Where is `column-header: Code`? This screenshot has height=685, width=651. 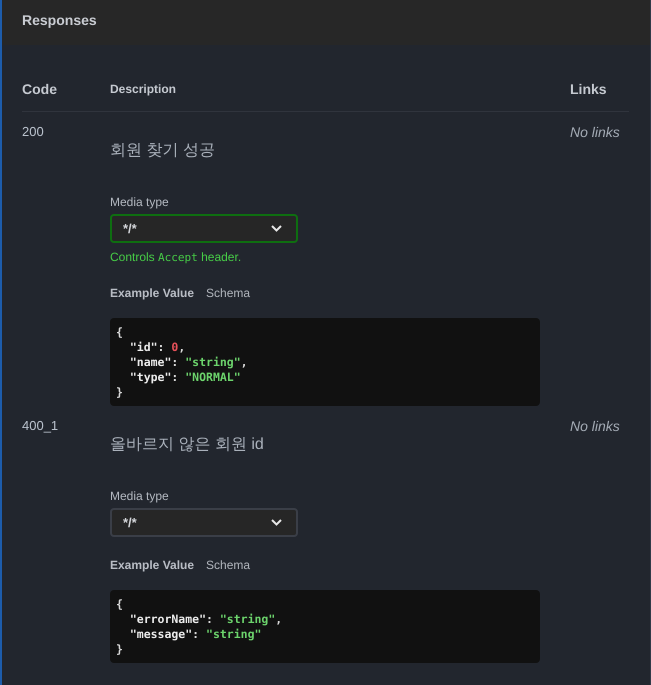
column-header: Code is located at coordinates (39, 89).